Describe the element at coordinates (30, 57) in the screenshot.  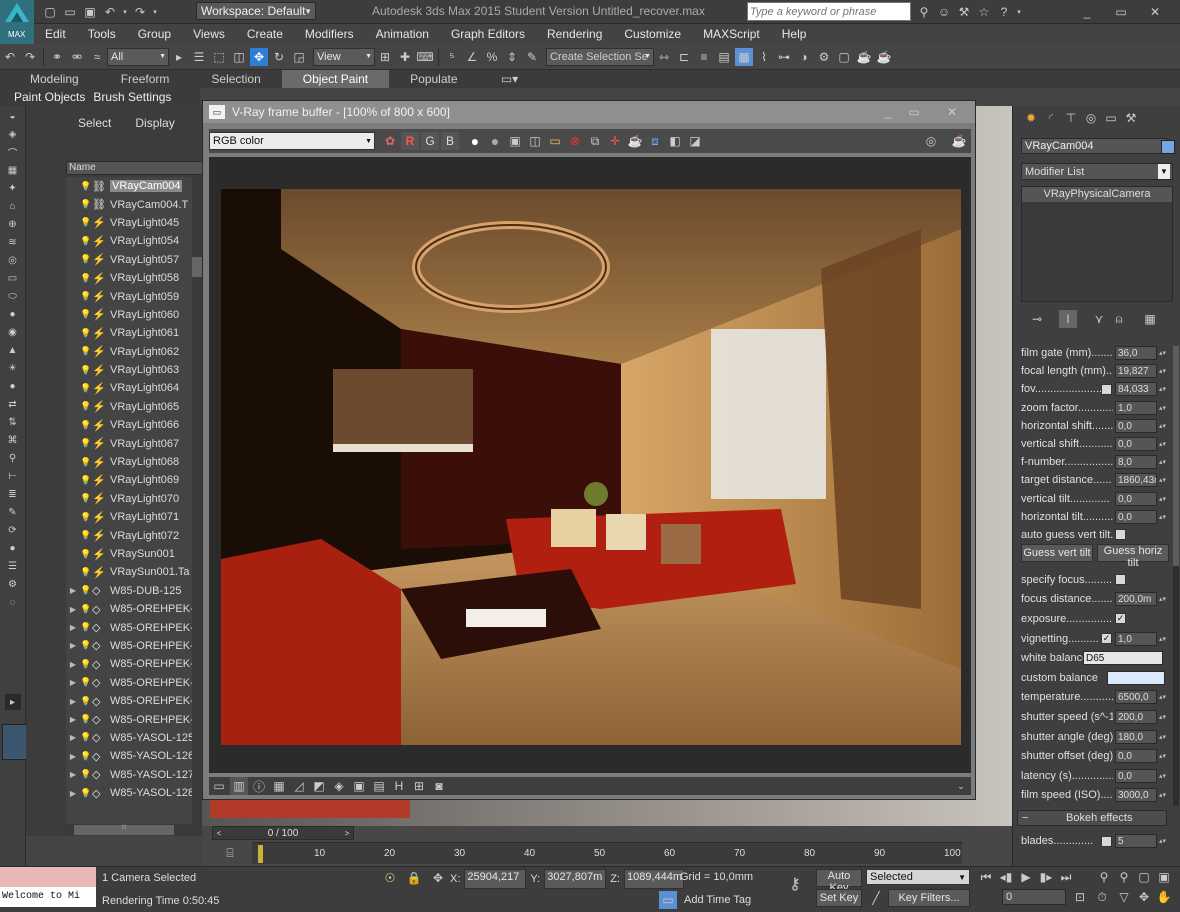
I see `redo-icon: ↷` at that location.